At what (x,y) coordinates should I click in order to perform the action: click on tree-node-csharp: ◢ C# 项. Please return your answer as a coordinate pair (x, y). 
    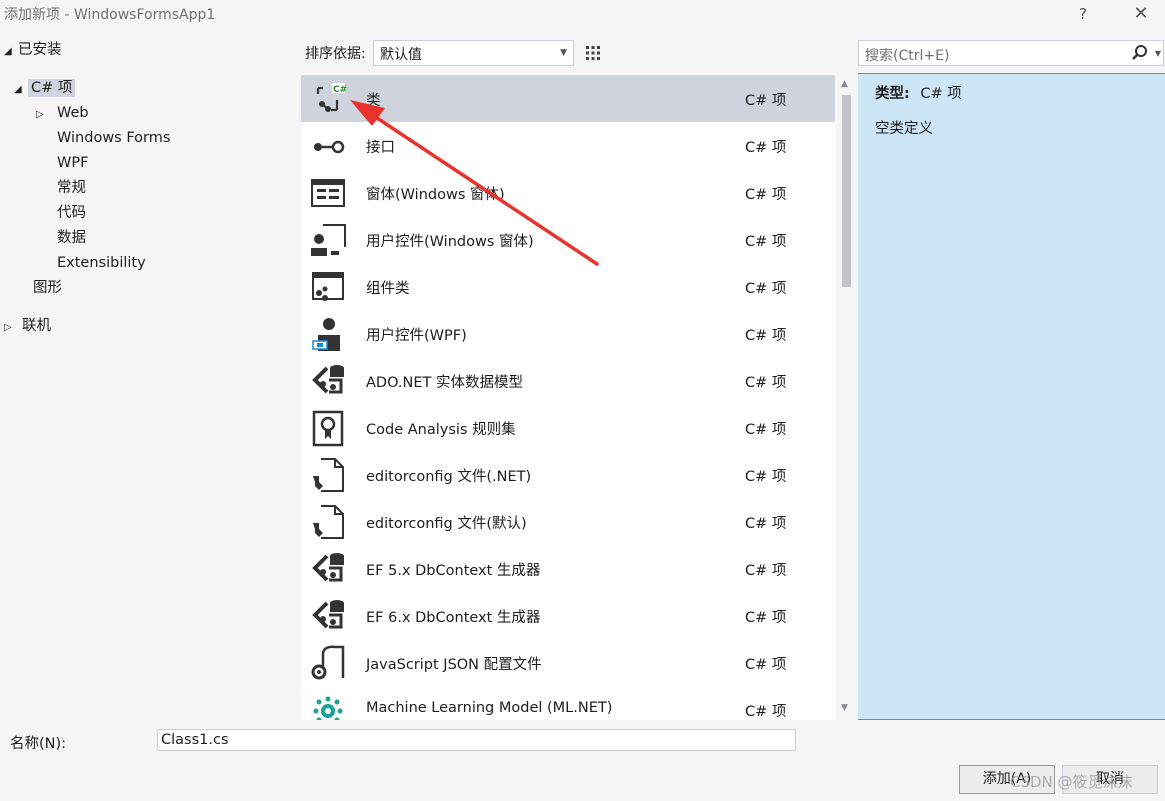
    Looking at the image, I should click on (45, 89).